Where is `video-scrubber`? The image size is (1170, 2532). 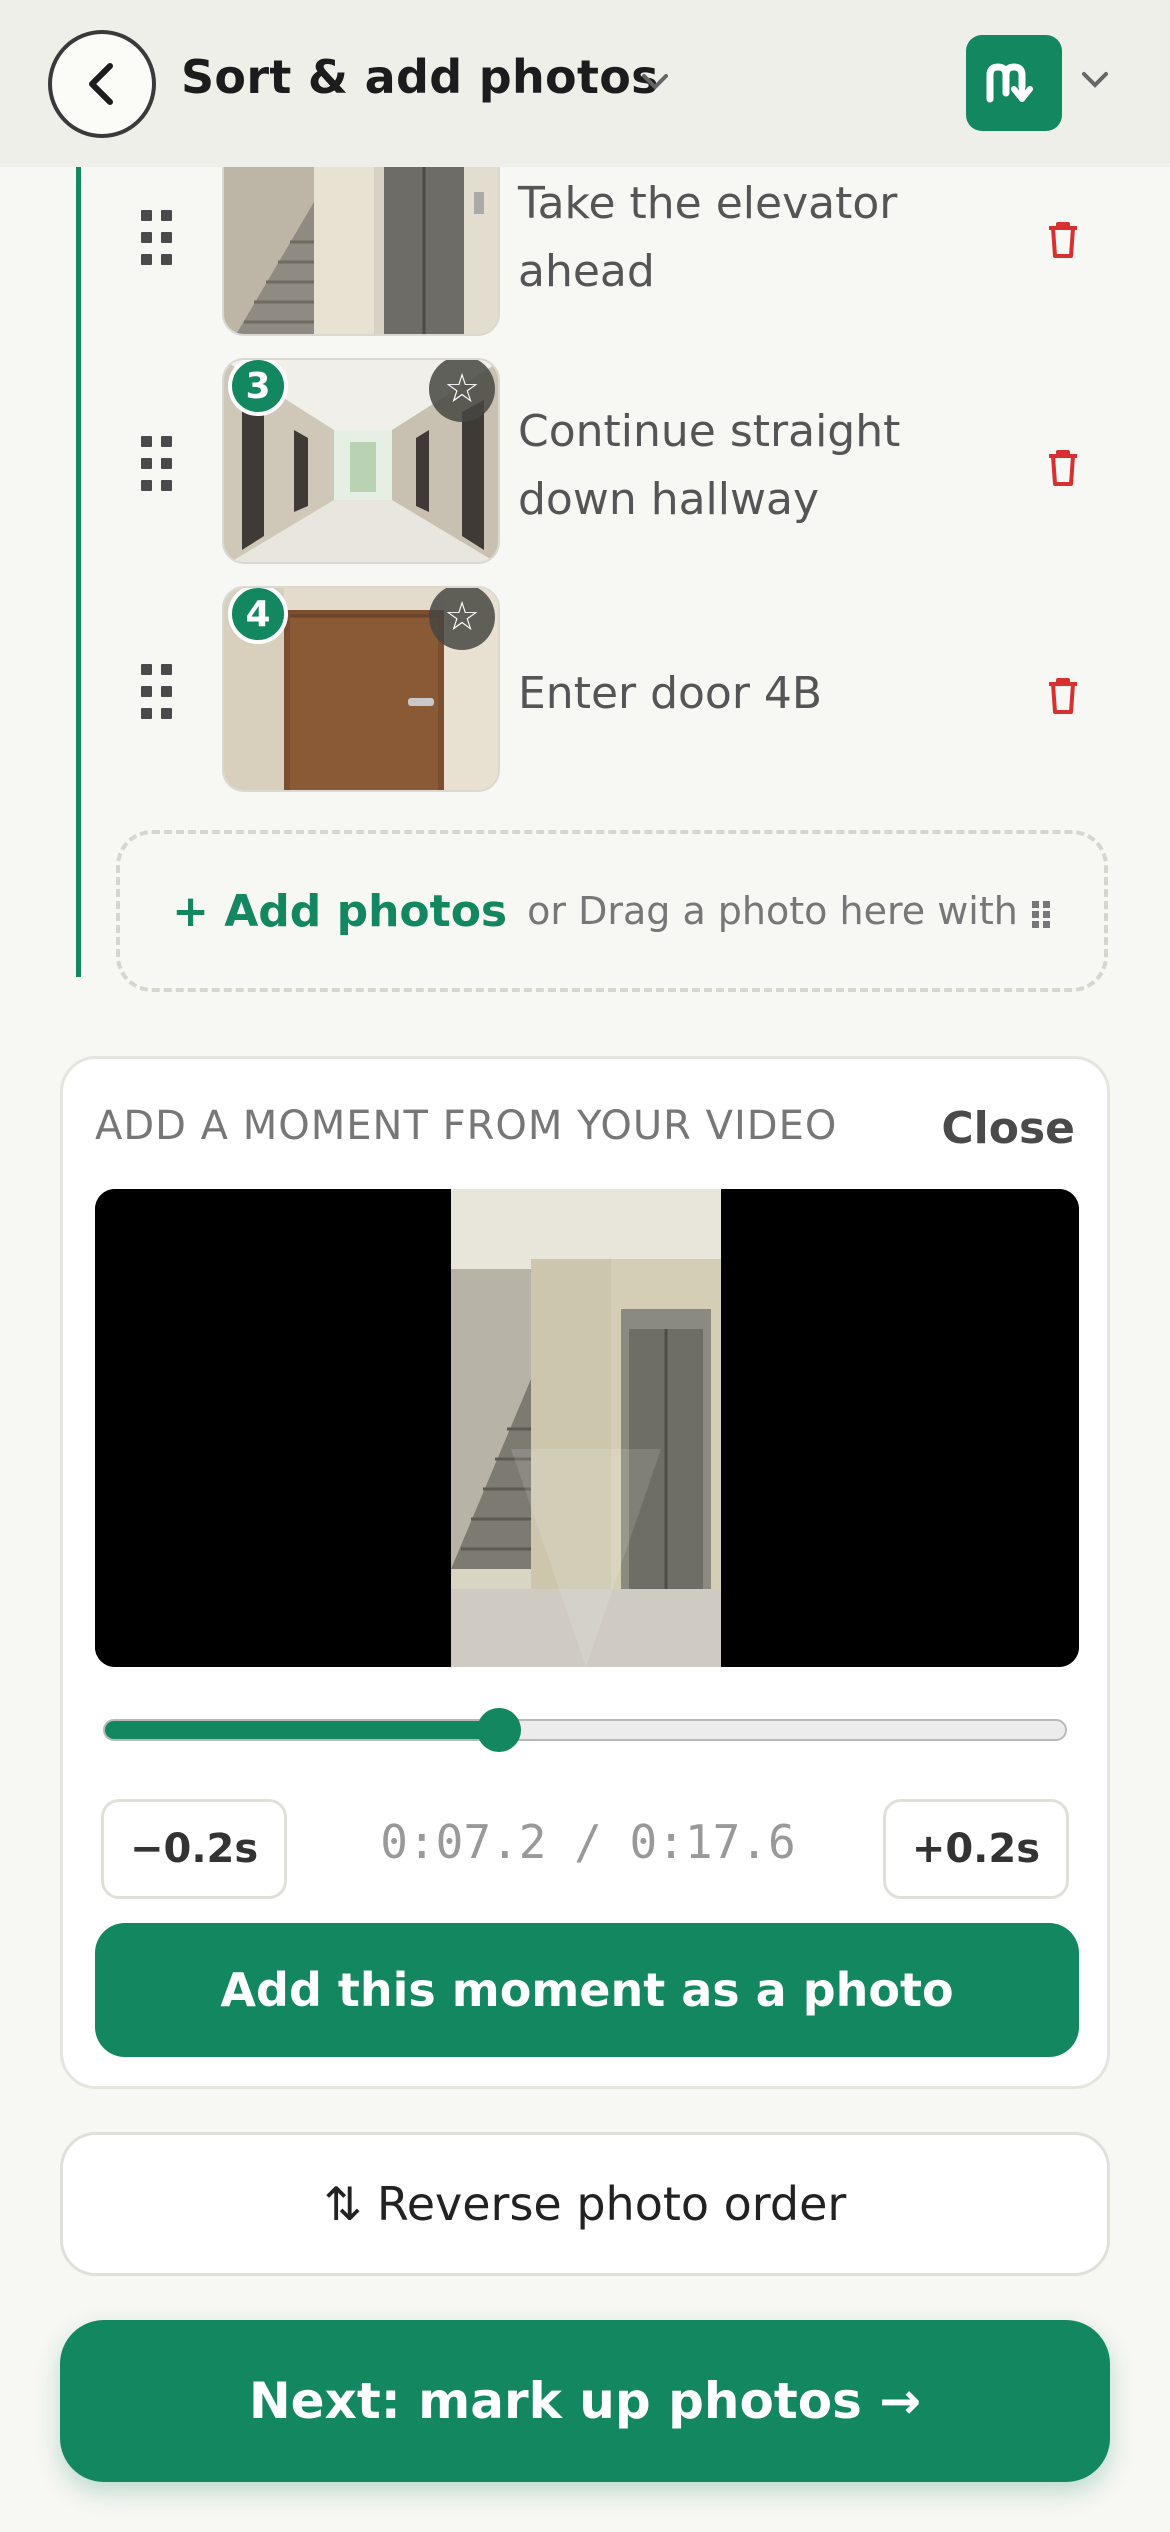 video-scrubber is located at coordinates (585, 1730).